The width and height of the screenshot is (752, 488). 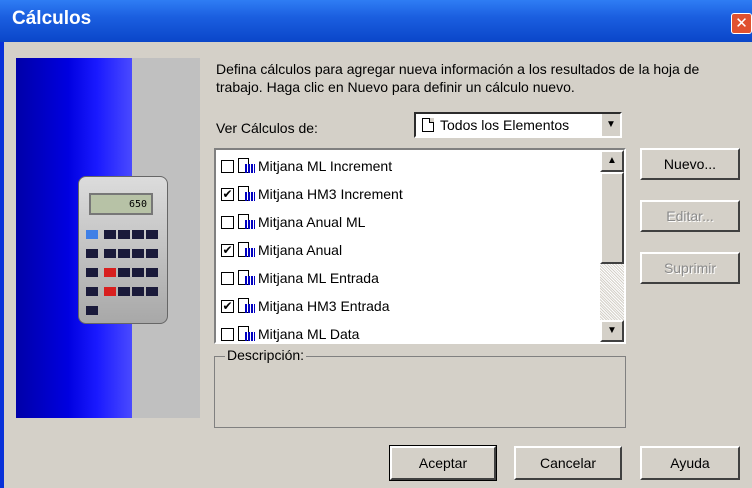 I want to click on list-item-label: Mitjana ML Data, so click(x=309, y=334).